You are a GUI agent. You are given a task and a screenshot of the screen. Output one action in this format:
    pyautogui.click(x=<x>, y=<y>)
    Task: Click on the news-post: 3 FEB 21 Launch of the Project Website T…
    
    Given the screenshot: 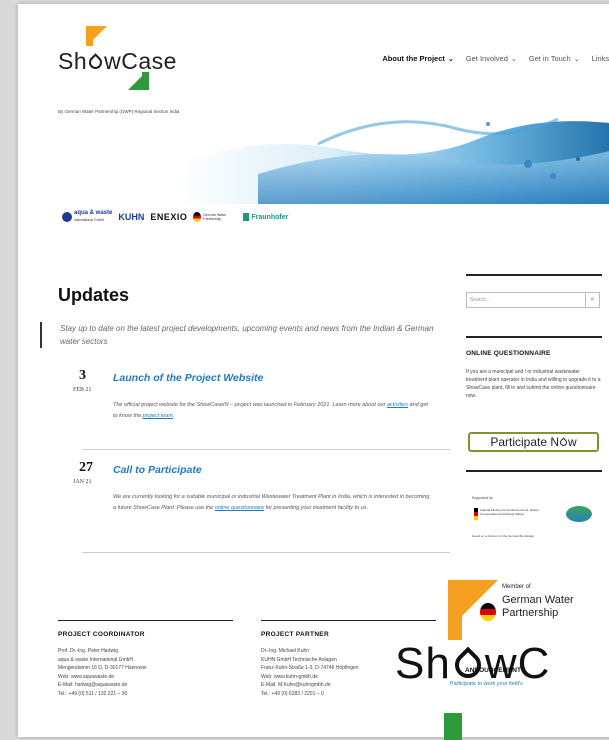 What is the action you would take?
    pyautogui.click(x=246, y=408)
    